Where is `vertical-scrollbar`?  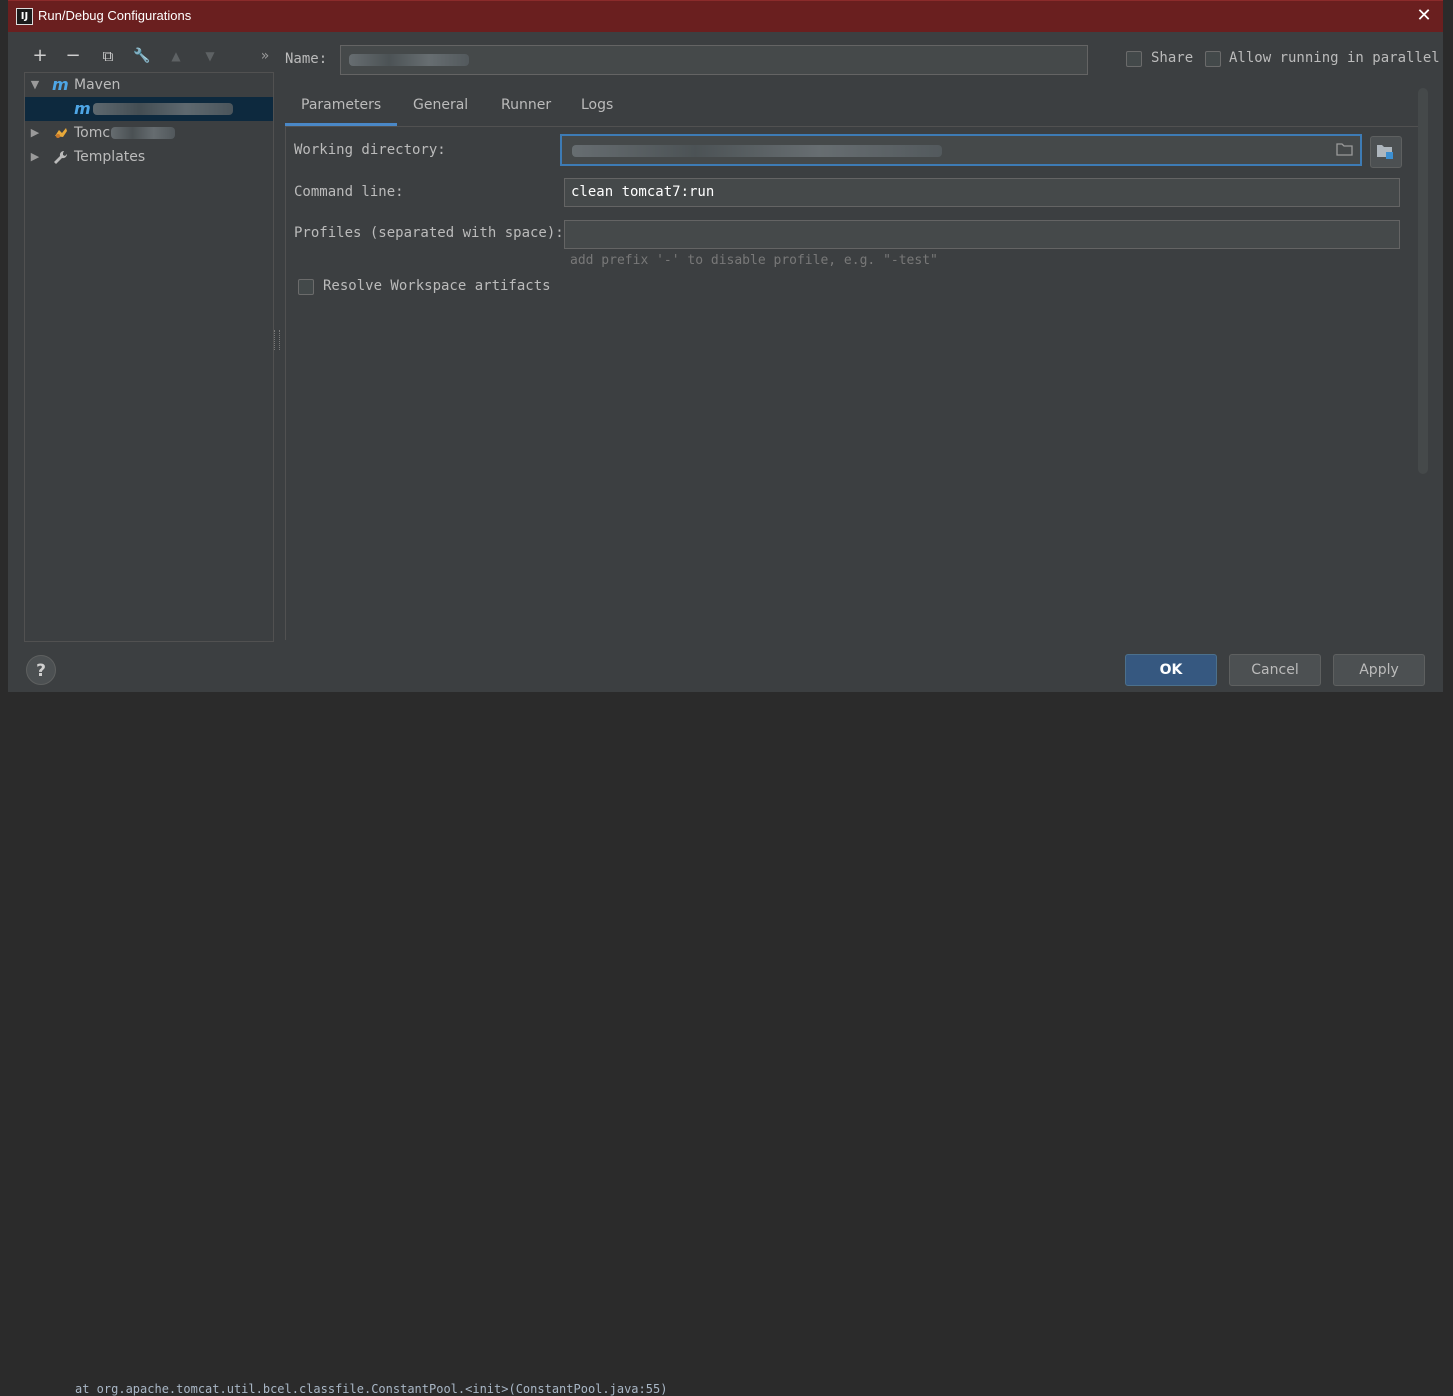 vertical-scrollbar is located at coordinates (1423, 281).